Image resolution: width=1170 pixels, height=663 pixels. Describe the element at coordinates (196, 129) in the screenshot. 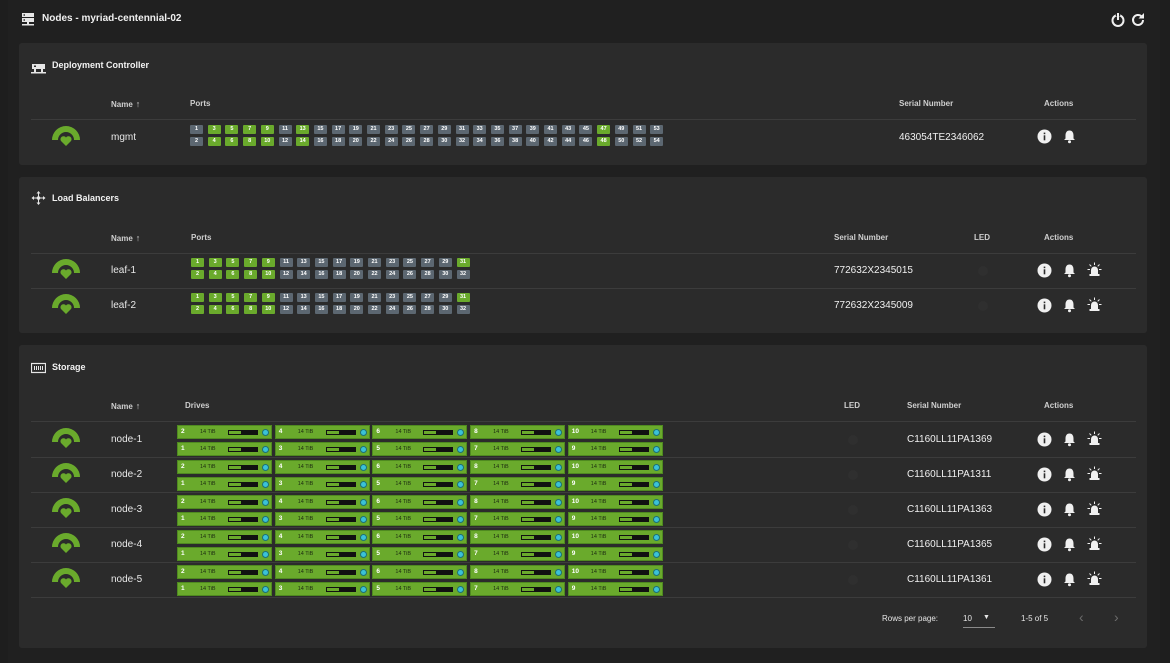

I see `port-1: 1` at that location.